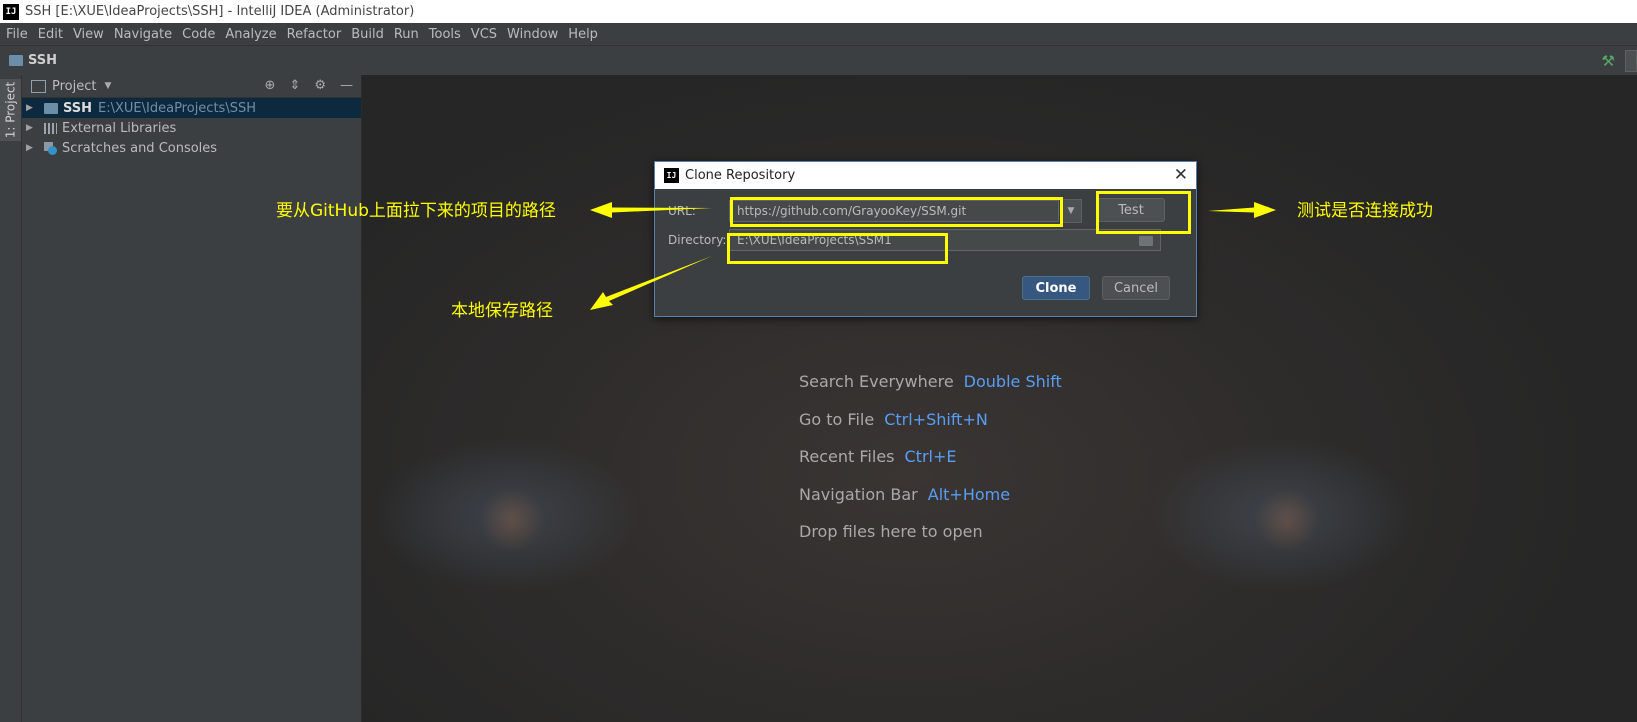 This screenshot has width=1637, height=722. I want to click on hint-navigation-bar: Navigation Bar Alt+Home, so click(930, 504).